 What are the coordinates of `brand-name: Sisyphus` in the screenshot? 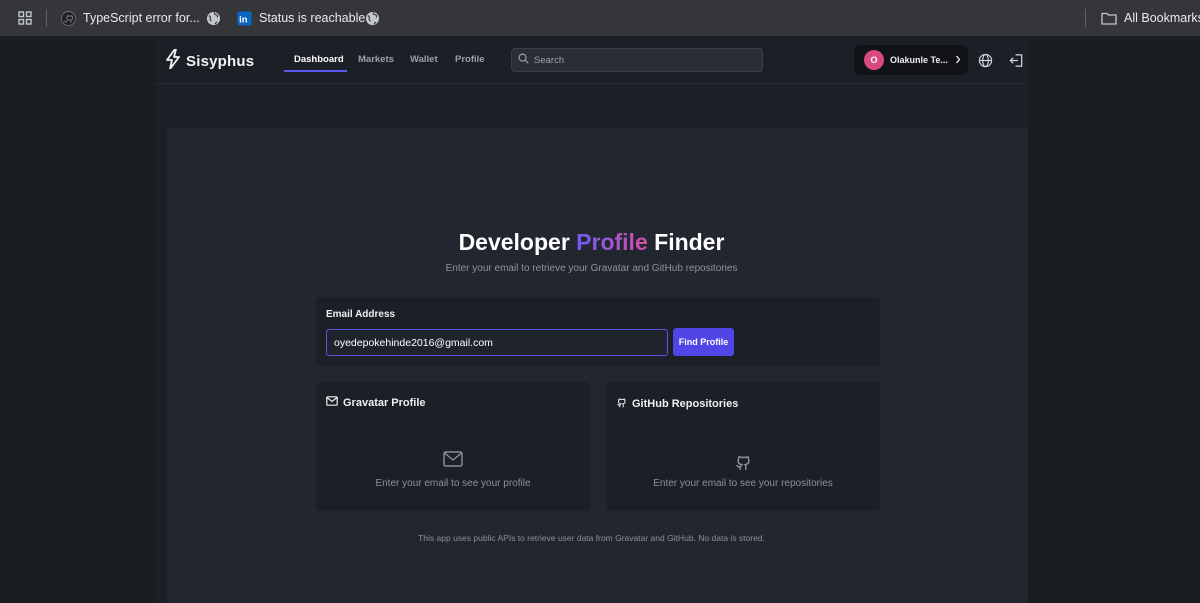 It's located at (220, 61).